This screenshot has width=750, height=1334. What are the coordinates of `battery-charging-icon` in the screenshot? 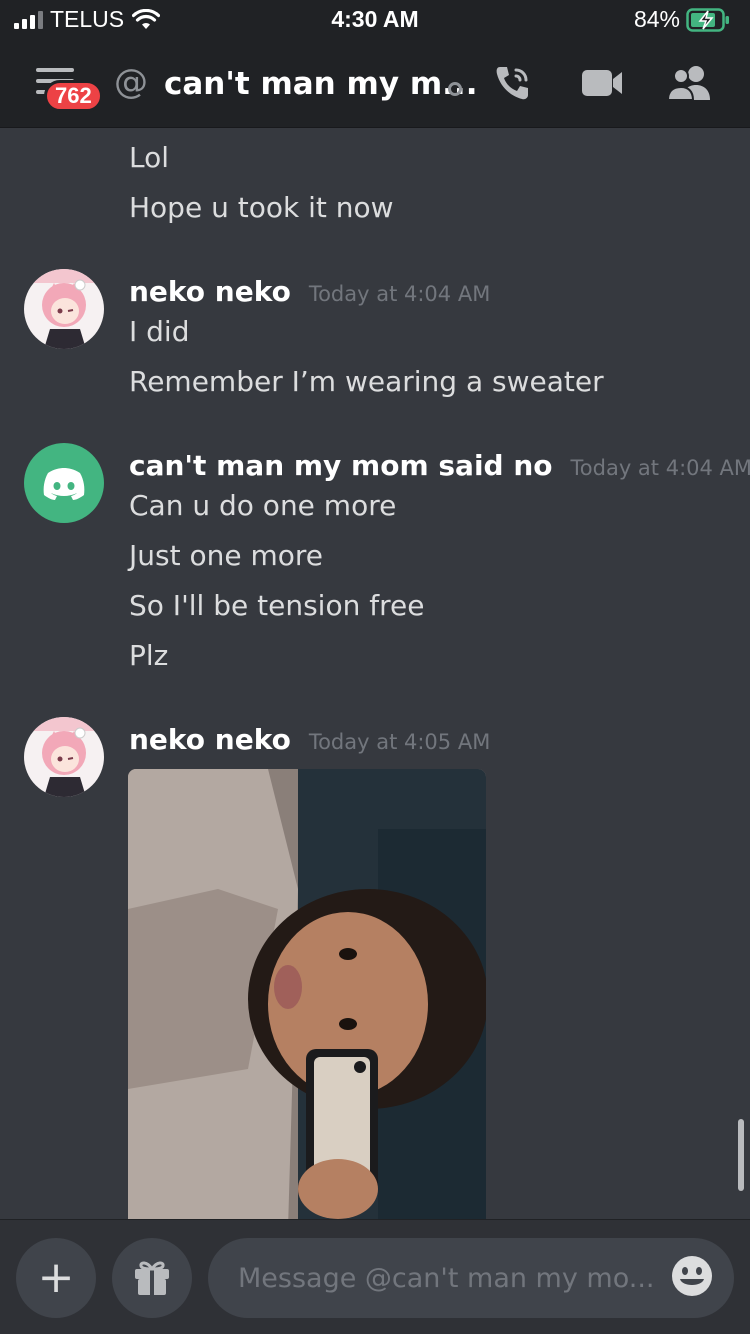 It's located at (707, 19).